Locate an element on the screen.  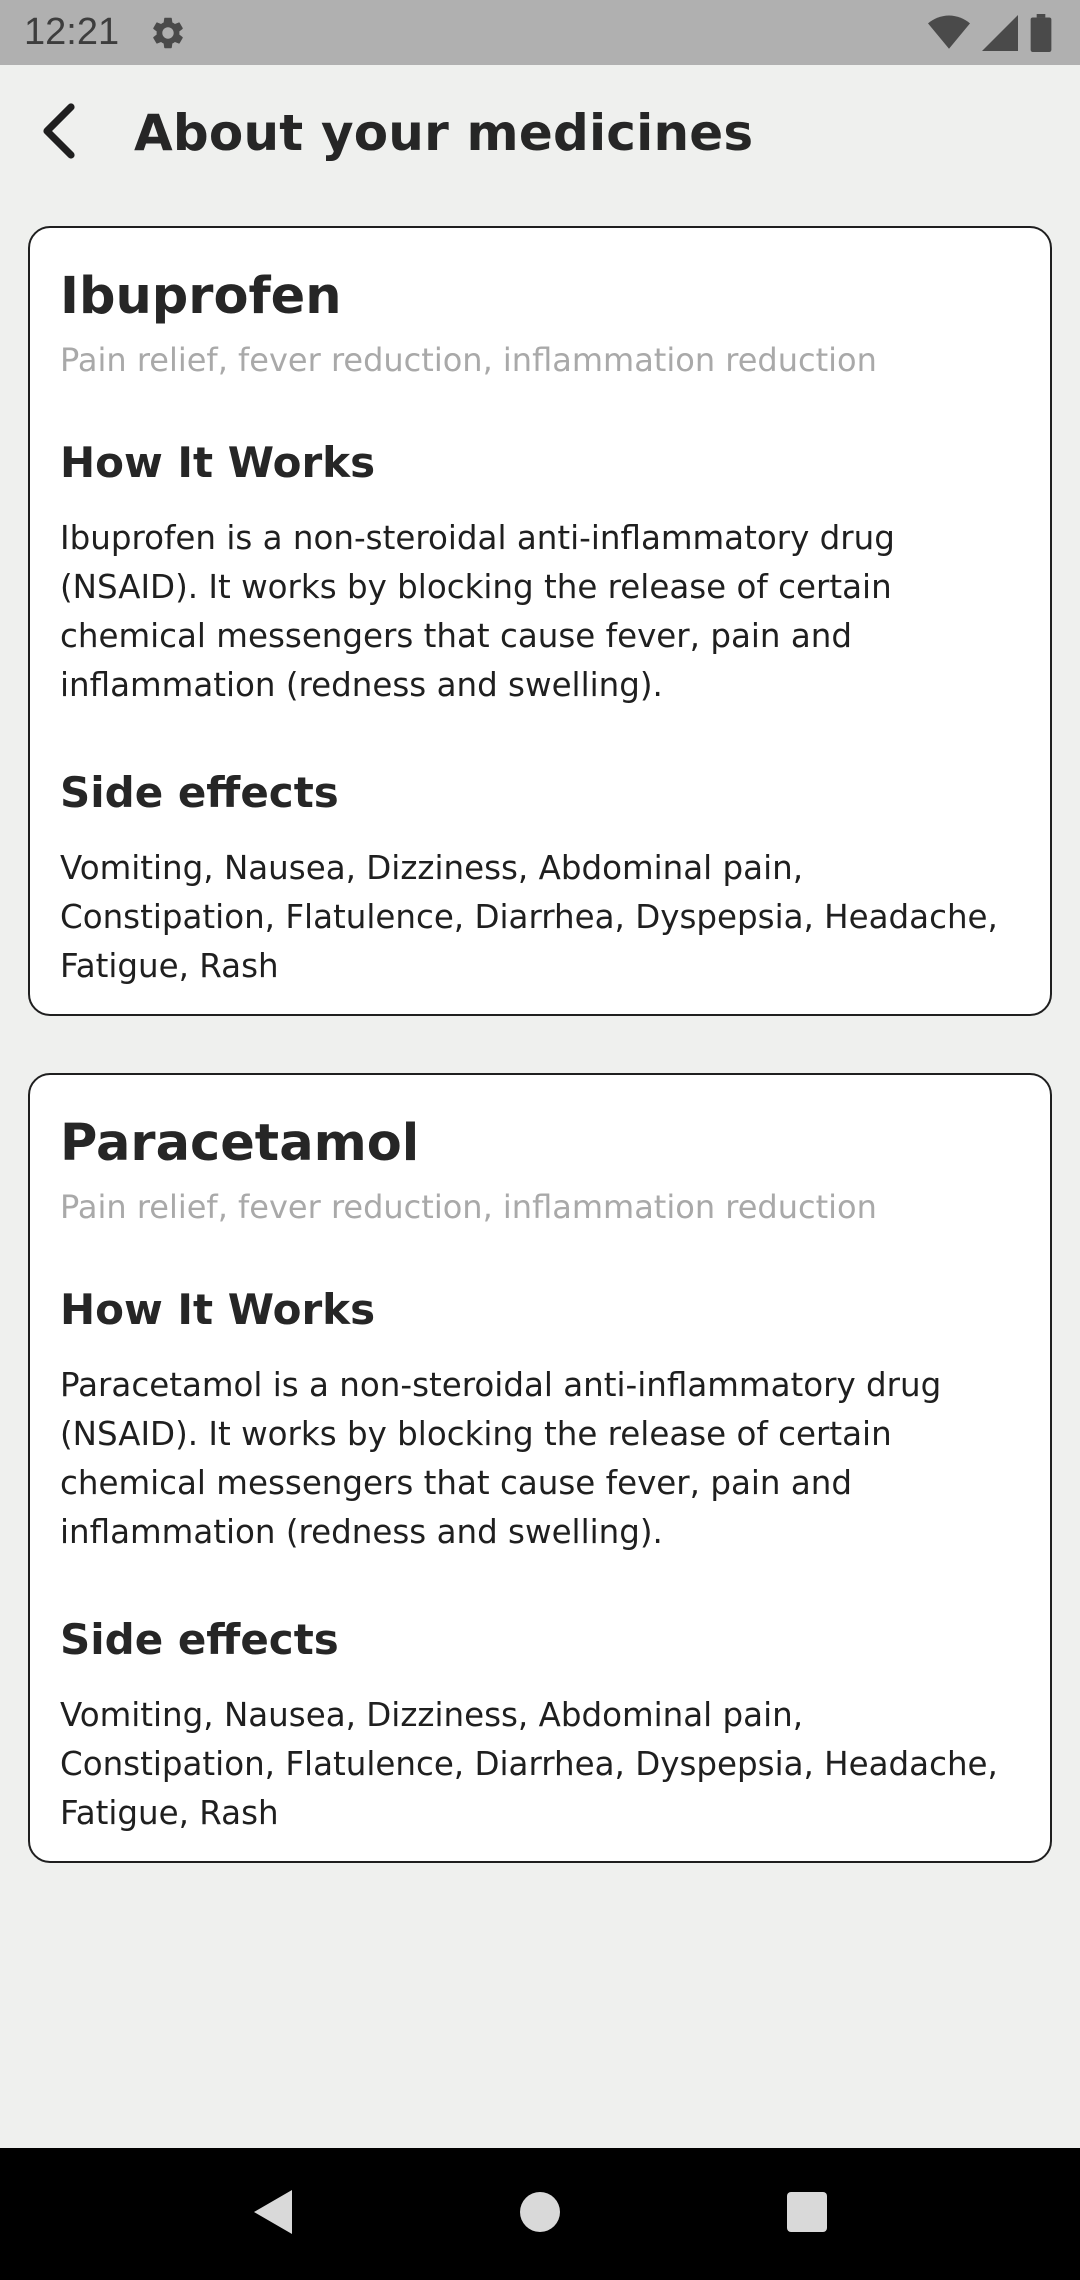
page-title: About your medicines is located at coordinates (444, 132).